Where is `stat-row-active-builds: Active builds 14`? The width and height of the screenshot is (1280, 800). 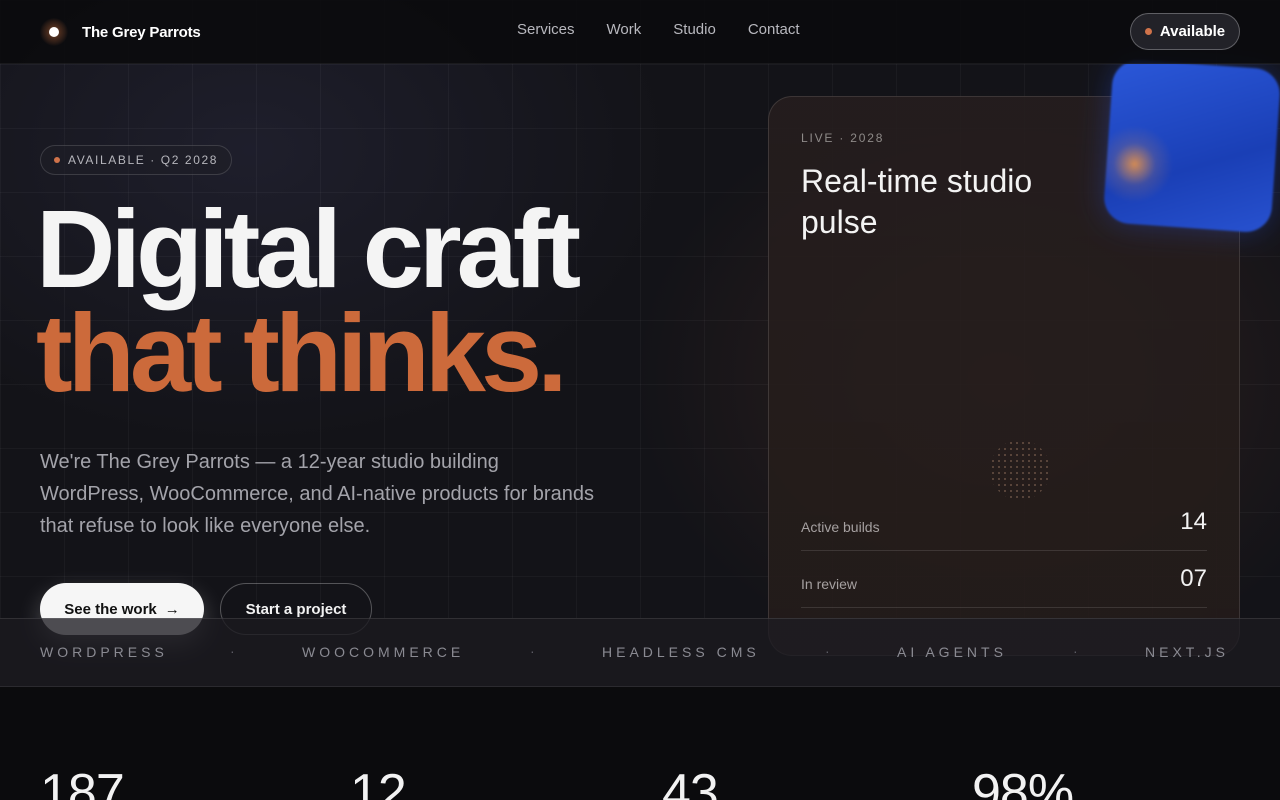 stat-row-active-builds: Active builds 14 is located at coordinates (1004, 523).